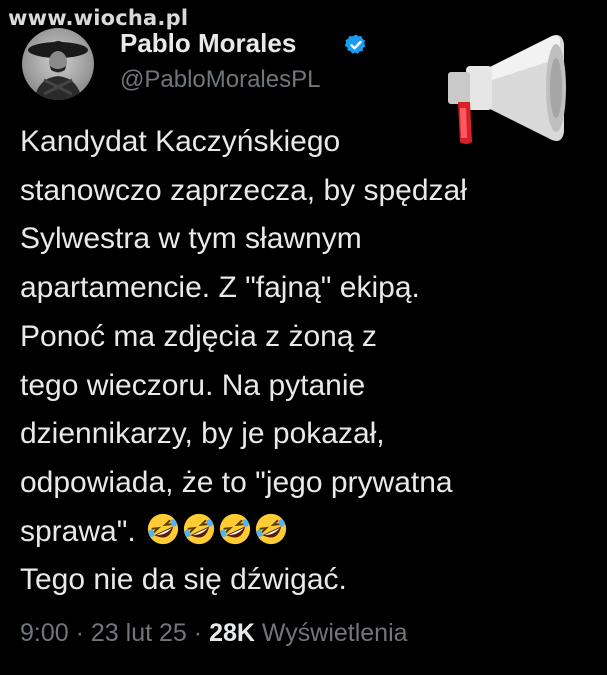 This screenshot has width=607, height=675. What do you see at coordinates (78, 531) in the screenshot?
I see `tweet-line: sprawa".` at bounding box center [78, 531].